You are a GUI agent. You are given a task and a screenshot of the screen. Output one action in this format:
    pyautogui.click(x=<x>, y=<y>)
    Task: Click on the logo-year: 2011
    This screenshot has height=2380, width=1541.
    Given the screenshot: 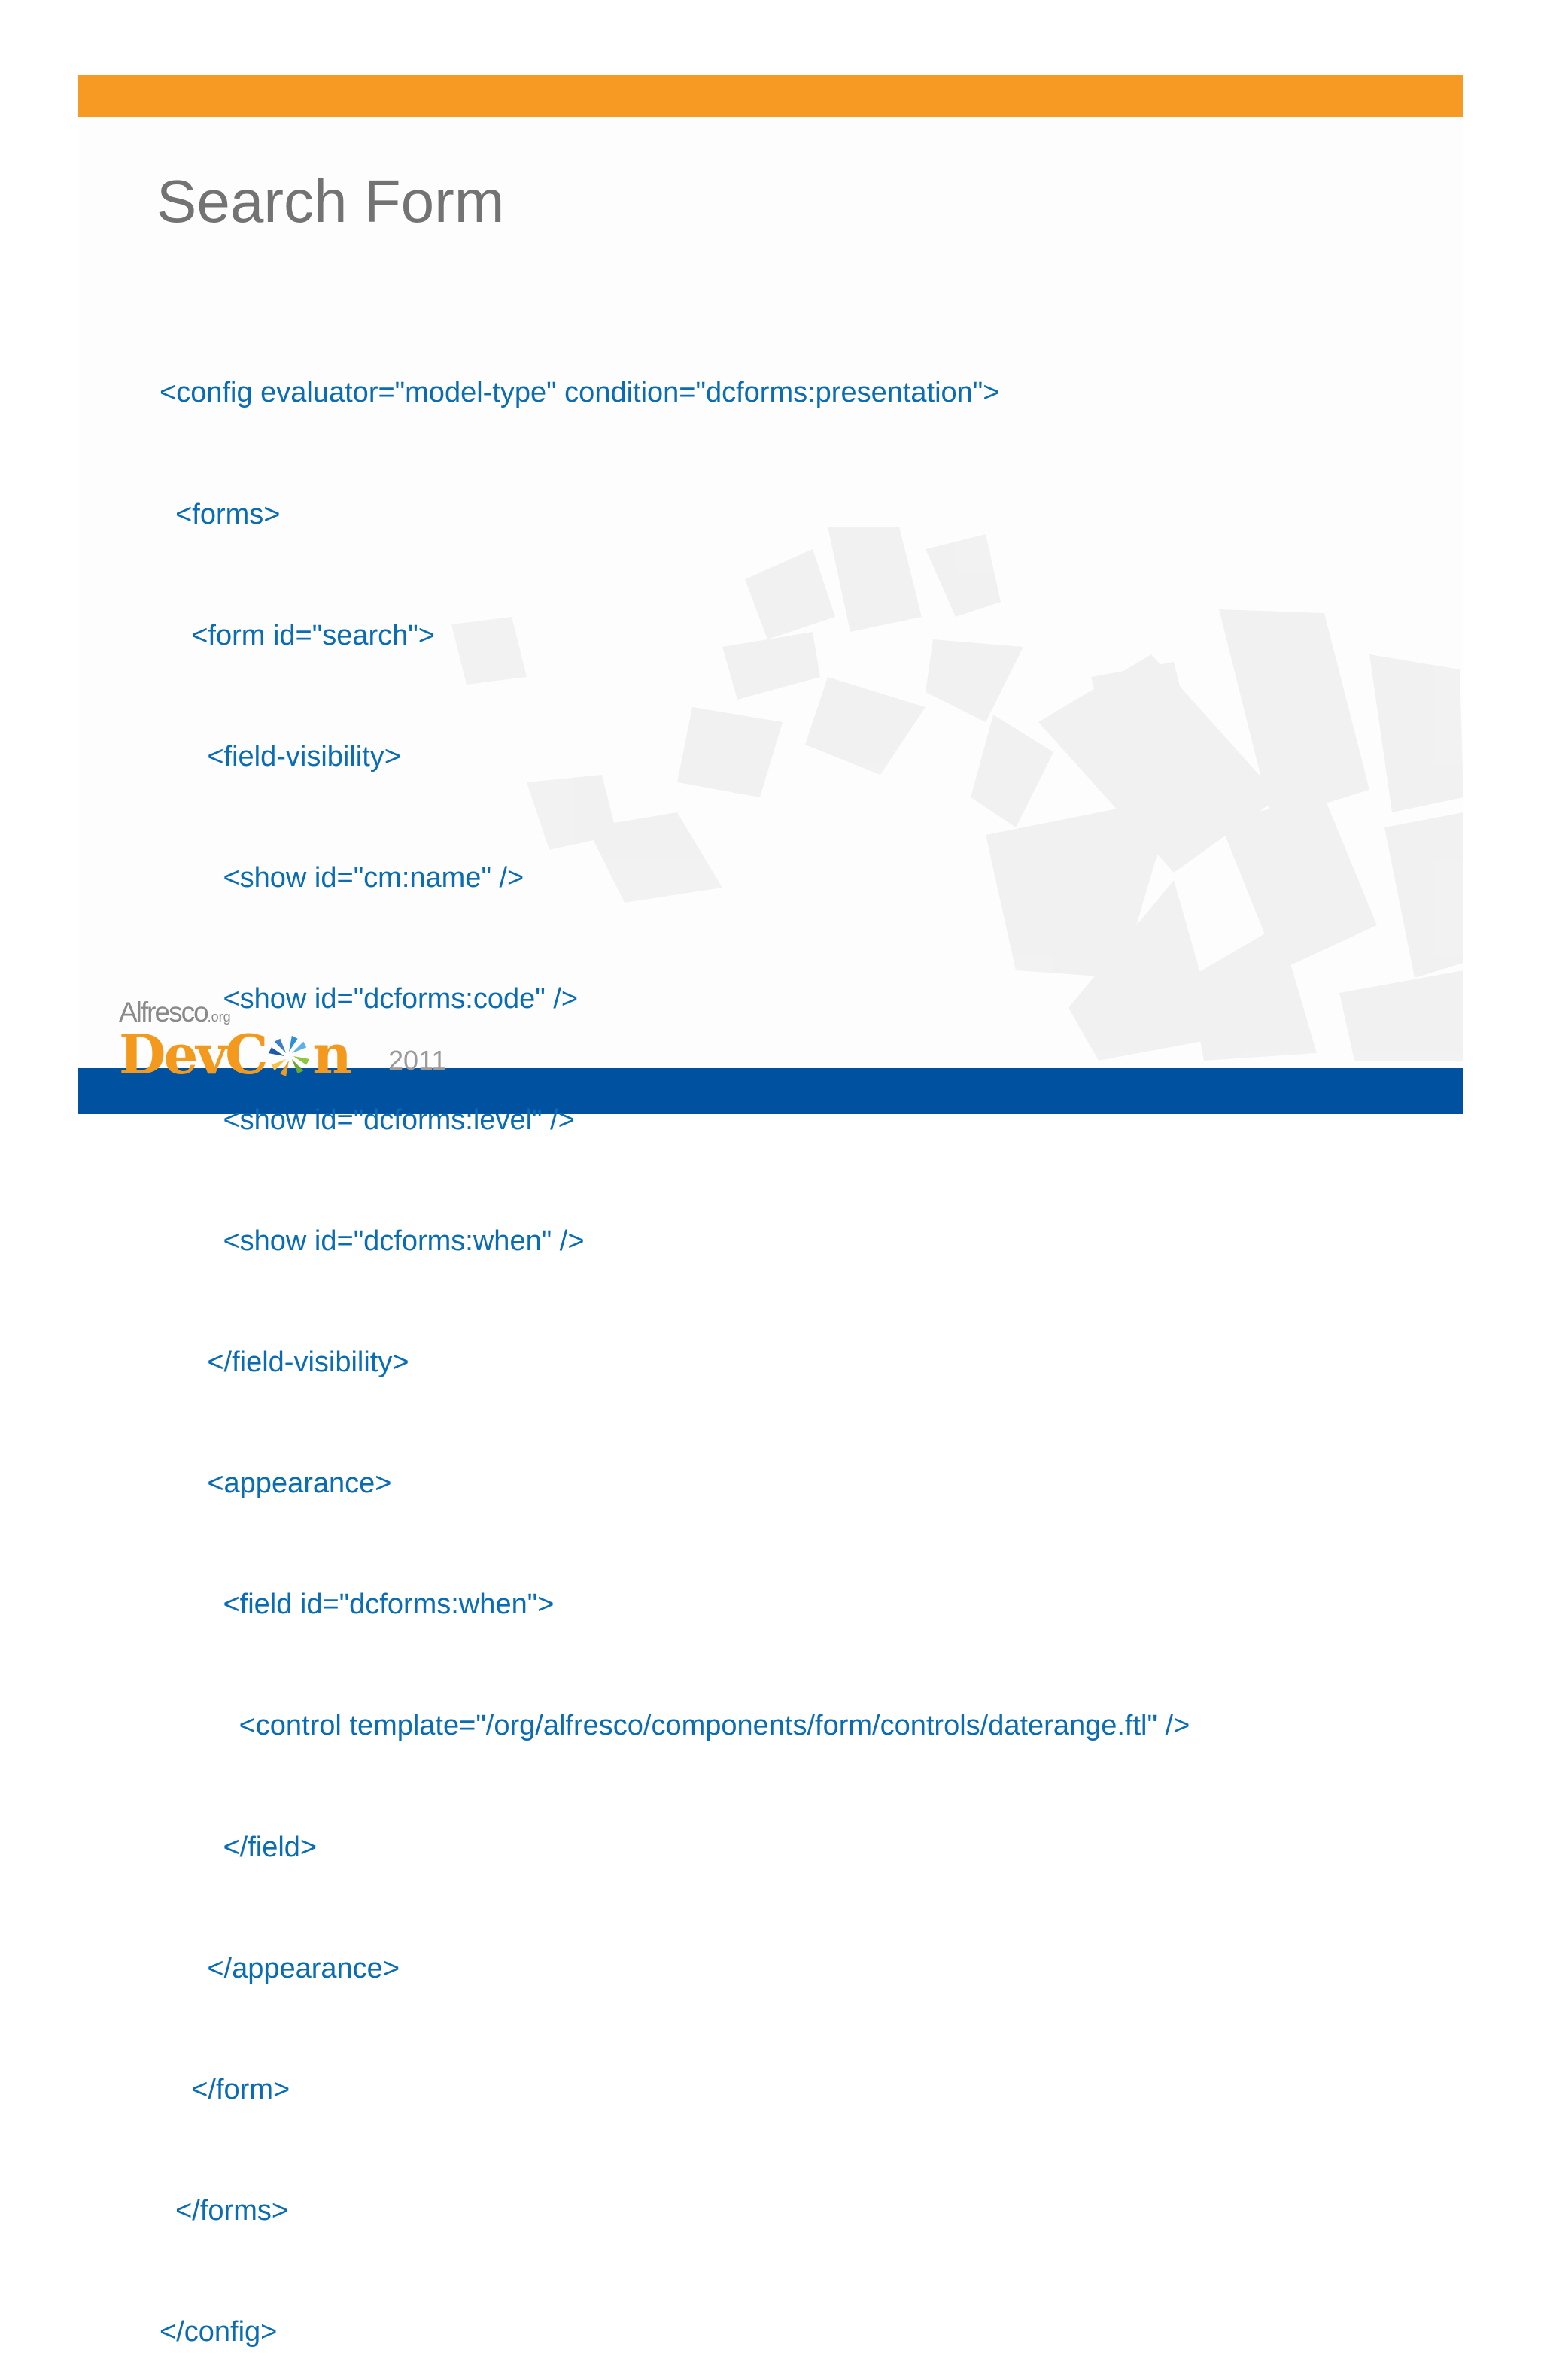 What is the action you would take?
    pyautogui.click(x=417, y=1060)
    